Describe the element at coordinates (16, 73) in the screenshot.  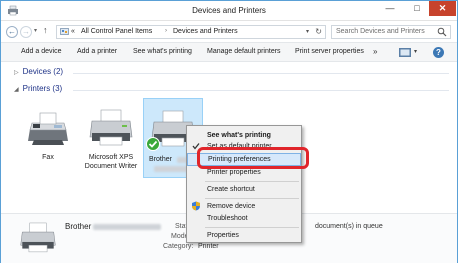
I see `expand-arrow-icon: ▷` at that location.